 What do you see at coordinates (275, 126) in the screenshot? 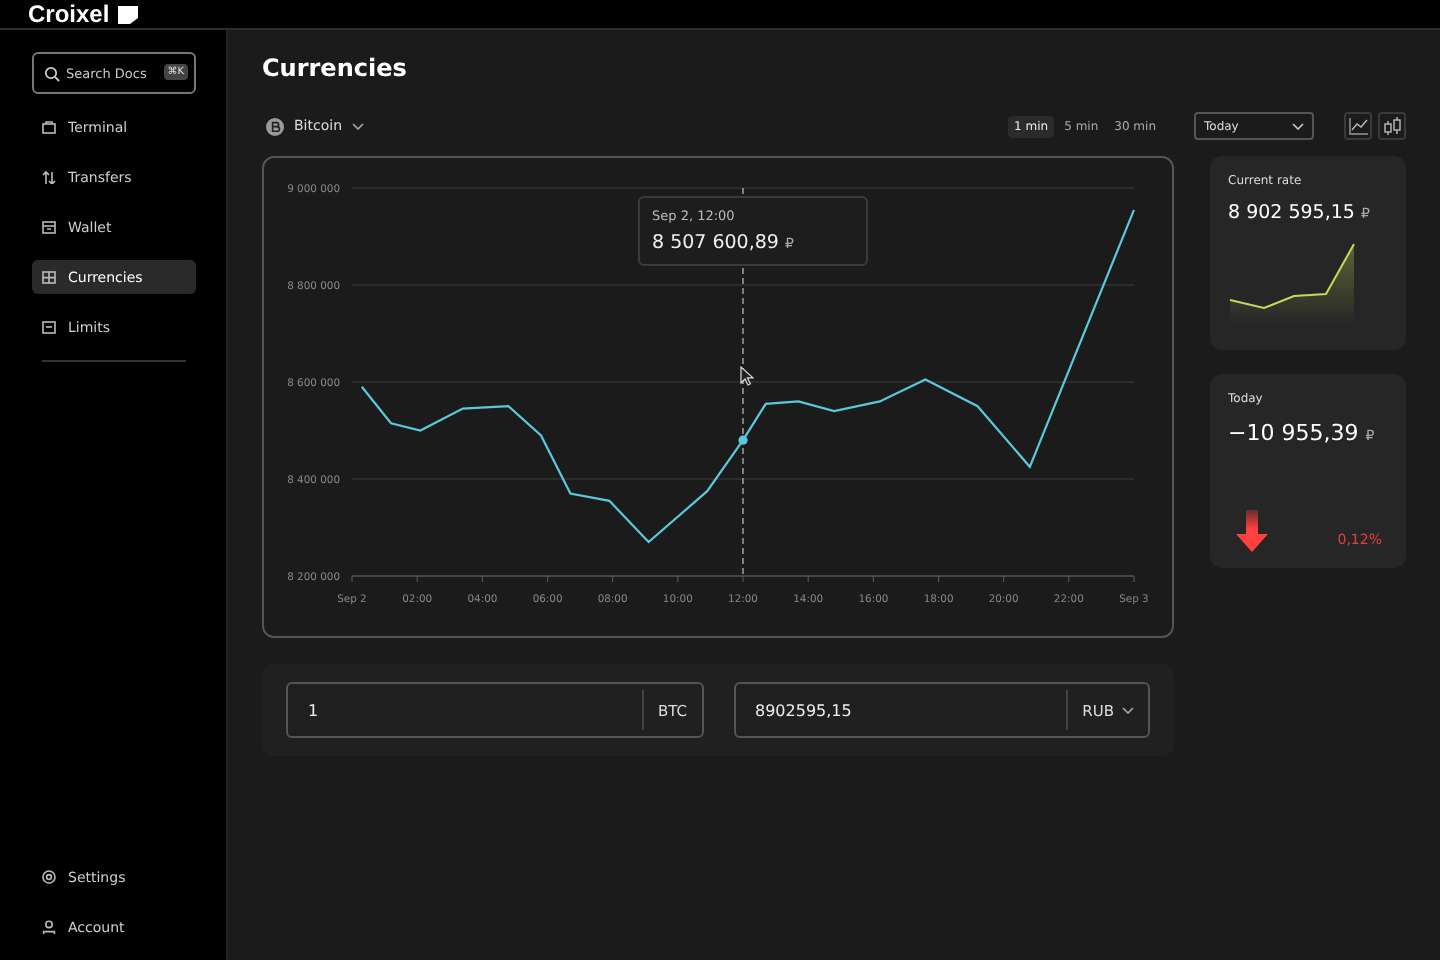
I see `coin-icon` at bounding box center [275, 126].